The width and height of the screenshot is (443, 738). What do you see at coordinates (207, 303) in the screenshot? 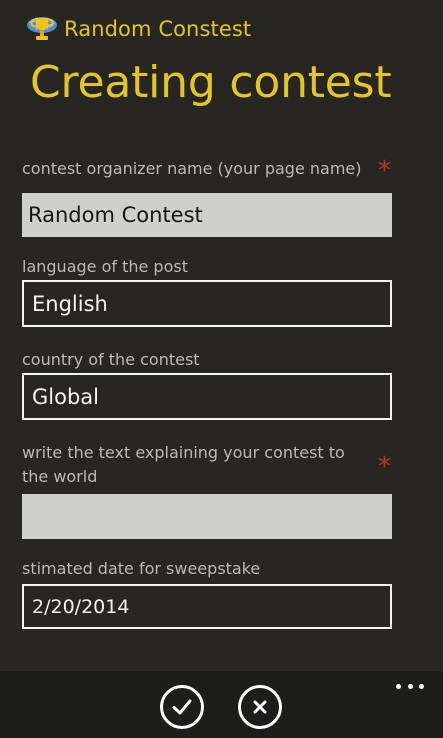
I see `language-field: English` at bounding box center [207, 303].